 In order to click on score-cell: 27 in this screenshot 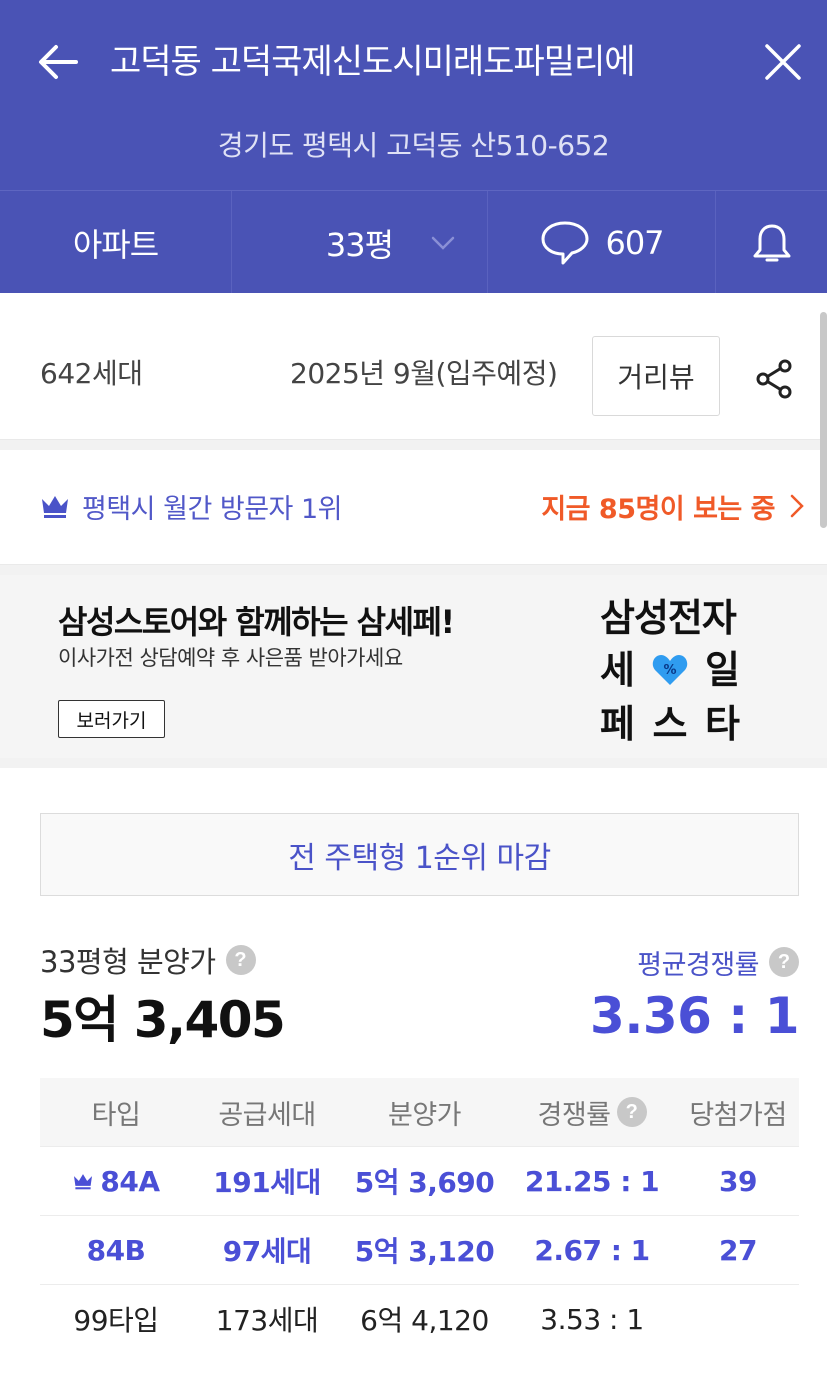, I will do `click(738, 1250)`.